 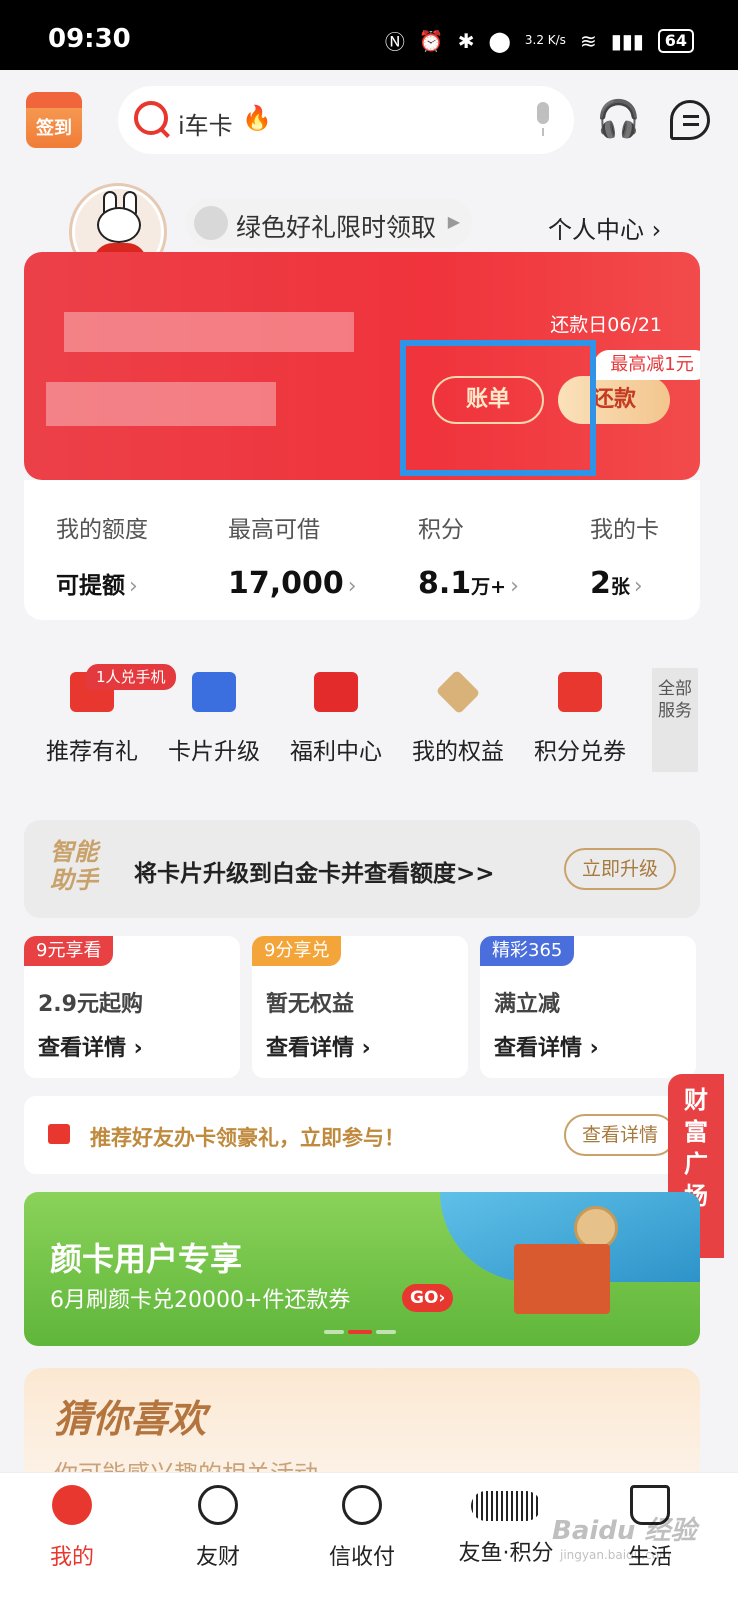 What do you see at coordinates (205, 126) in the screenshot?
I see `search-text: i车卡` at bounding box center [205, 126].